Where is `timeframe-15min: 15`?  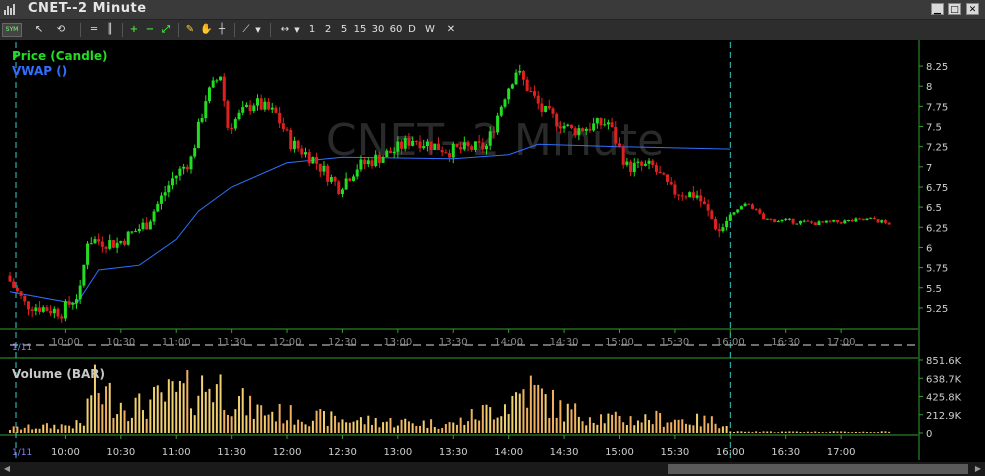 timeframe-15min: 15 is located at coordinates (360, 30).